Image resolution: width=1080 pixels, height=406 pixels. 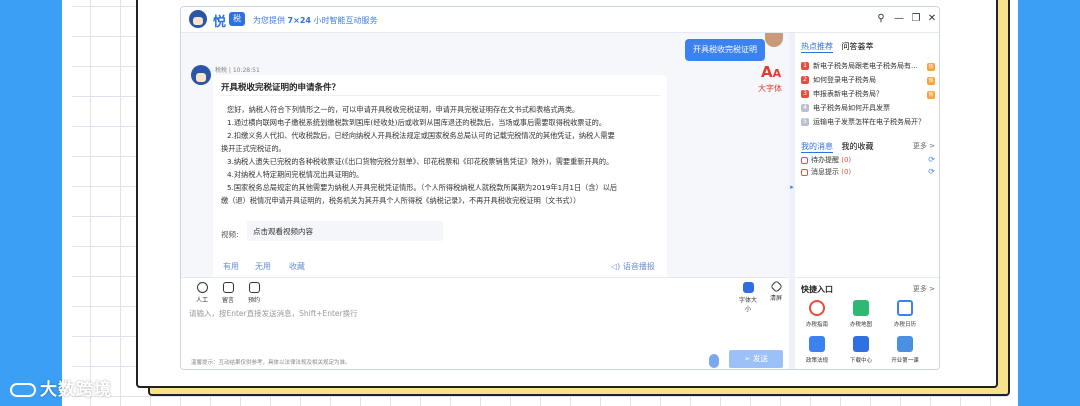 I want to click on headset-icon, so click(x=202, y=287).